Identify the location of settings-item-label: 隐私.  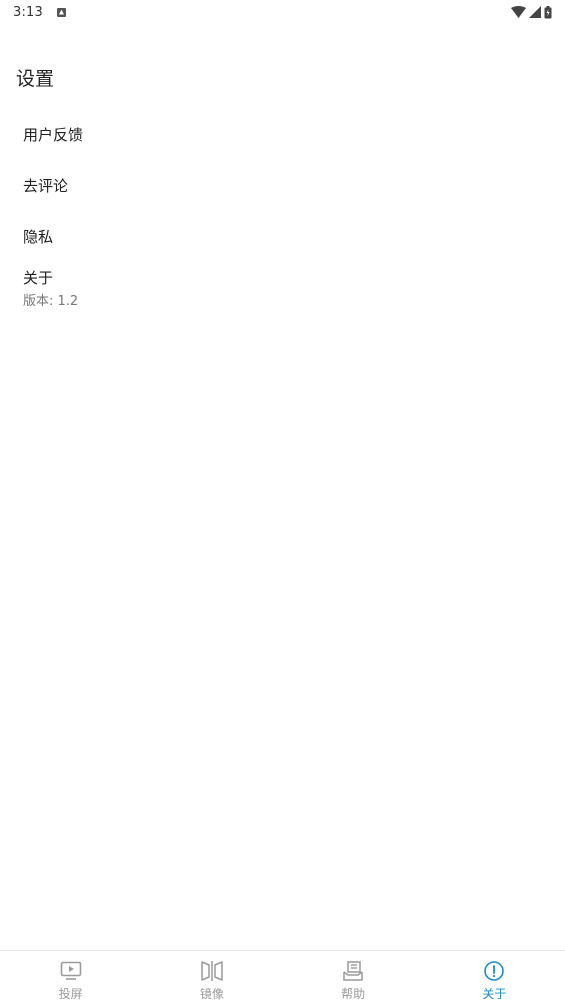
(38, 237).